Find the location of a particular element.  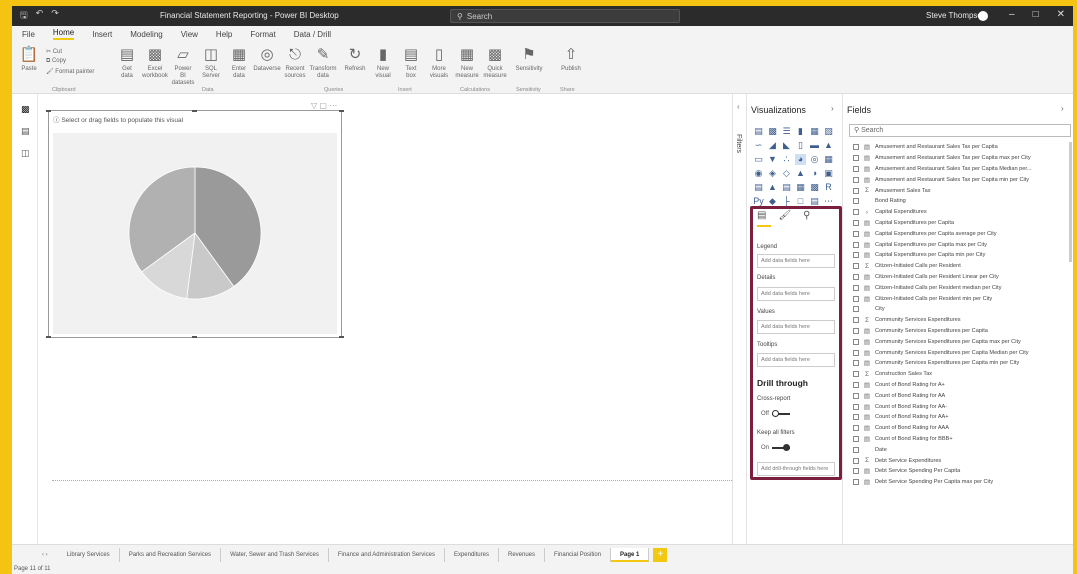

more-options-icon: ⋯ is located at coordinates (333, 105).